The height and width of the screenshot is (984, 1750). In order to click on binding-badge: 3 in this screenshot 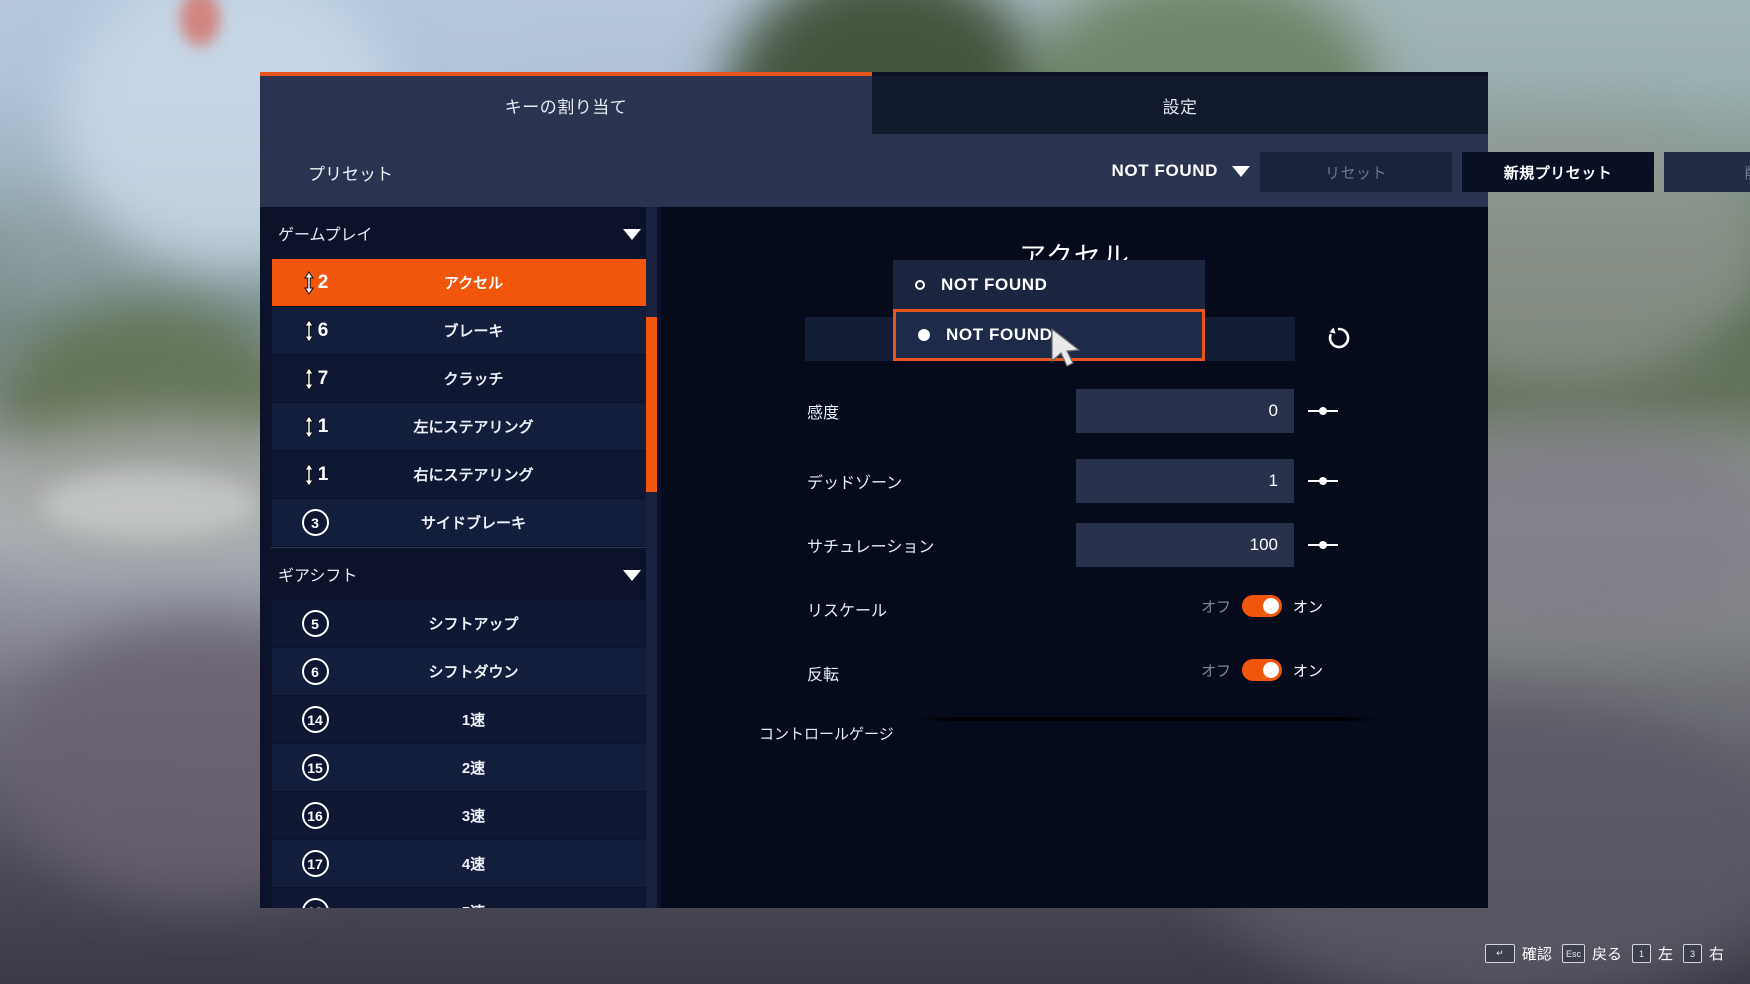, I will do `click(315, 522)`.